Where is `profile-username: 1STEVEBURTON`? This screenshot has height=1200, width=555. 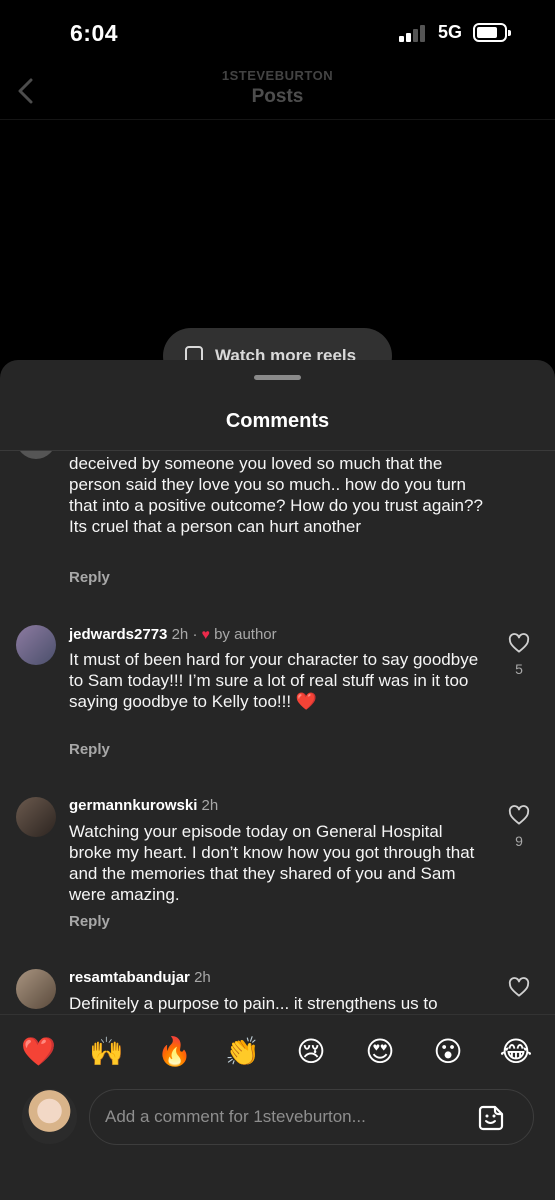
profile-username: 1STEVEBURTON is located at coordinates (277, 75).